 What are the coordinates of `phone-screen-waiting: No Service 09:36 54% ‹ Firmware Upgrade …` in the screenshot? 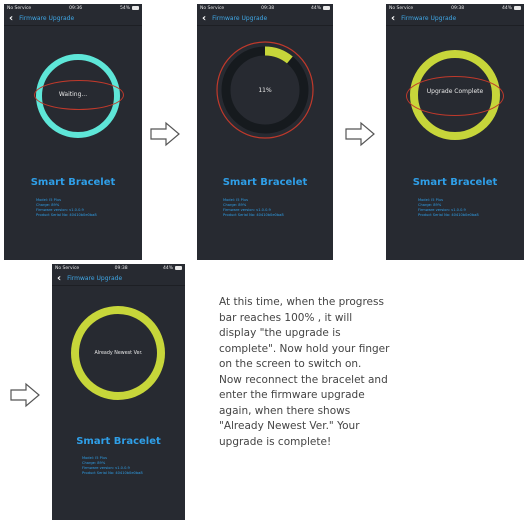 It's located at (73, 132).